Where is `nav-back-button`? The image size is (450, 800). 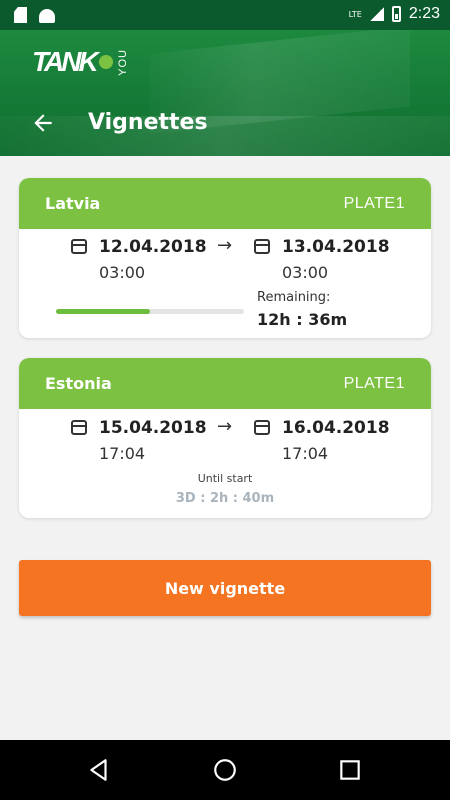 nav-back-button is located at coordinates (99, 770).